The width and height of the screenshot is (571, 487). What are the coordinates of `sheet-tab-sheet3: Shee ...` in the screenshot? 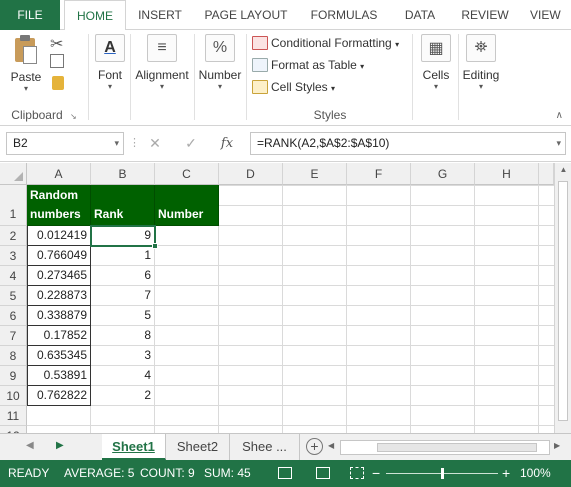 It's located at (265, 447).